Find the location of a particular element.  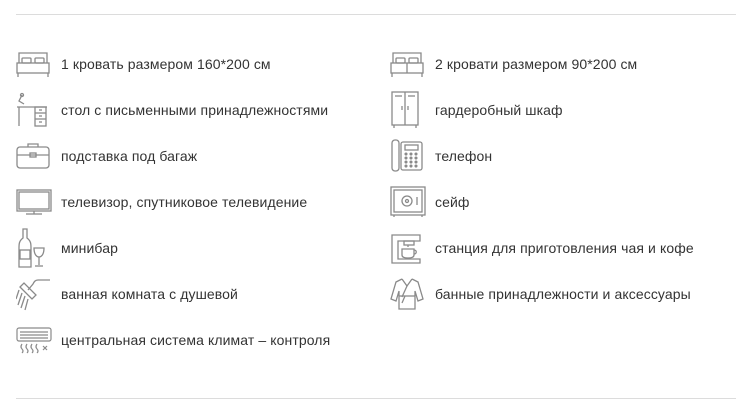

tv-icon is located at coordinates (34, 202).